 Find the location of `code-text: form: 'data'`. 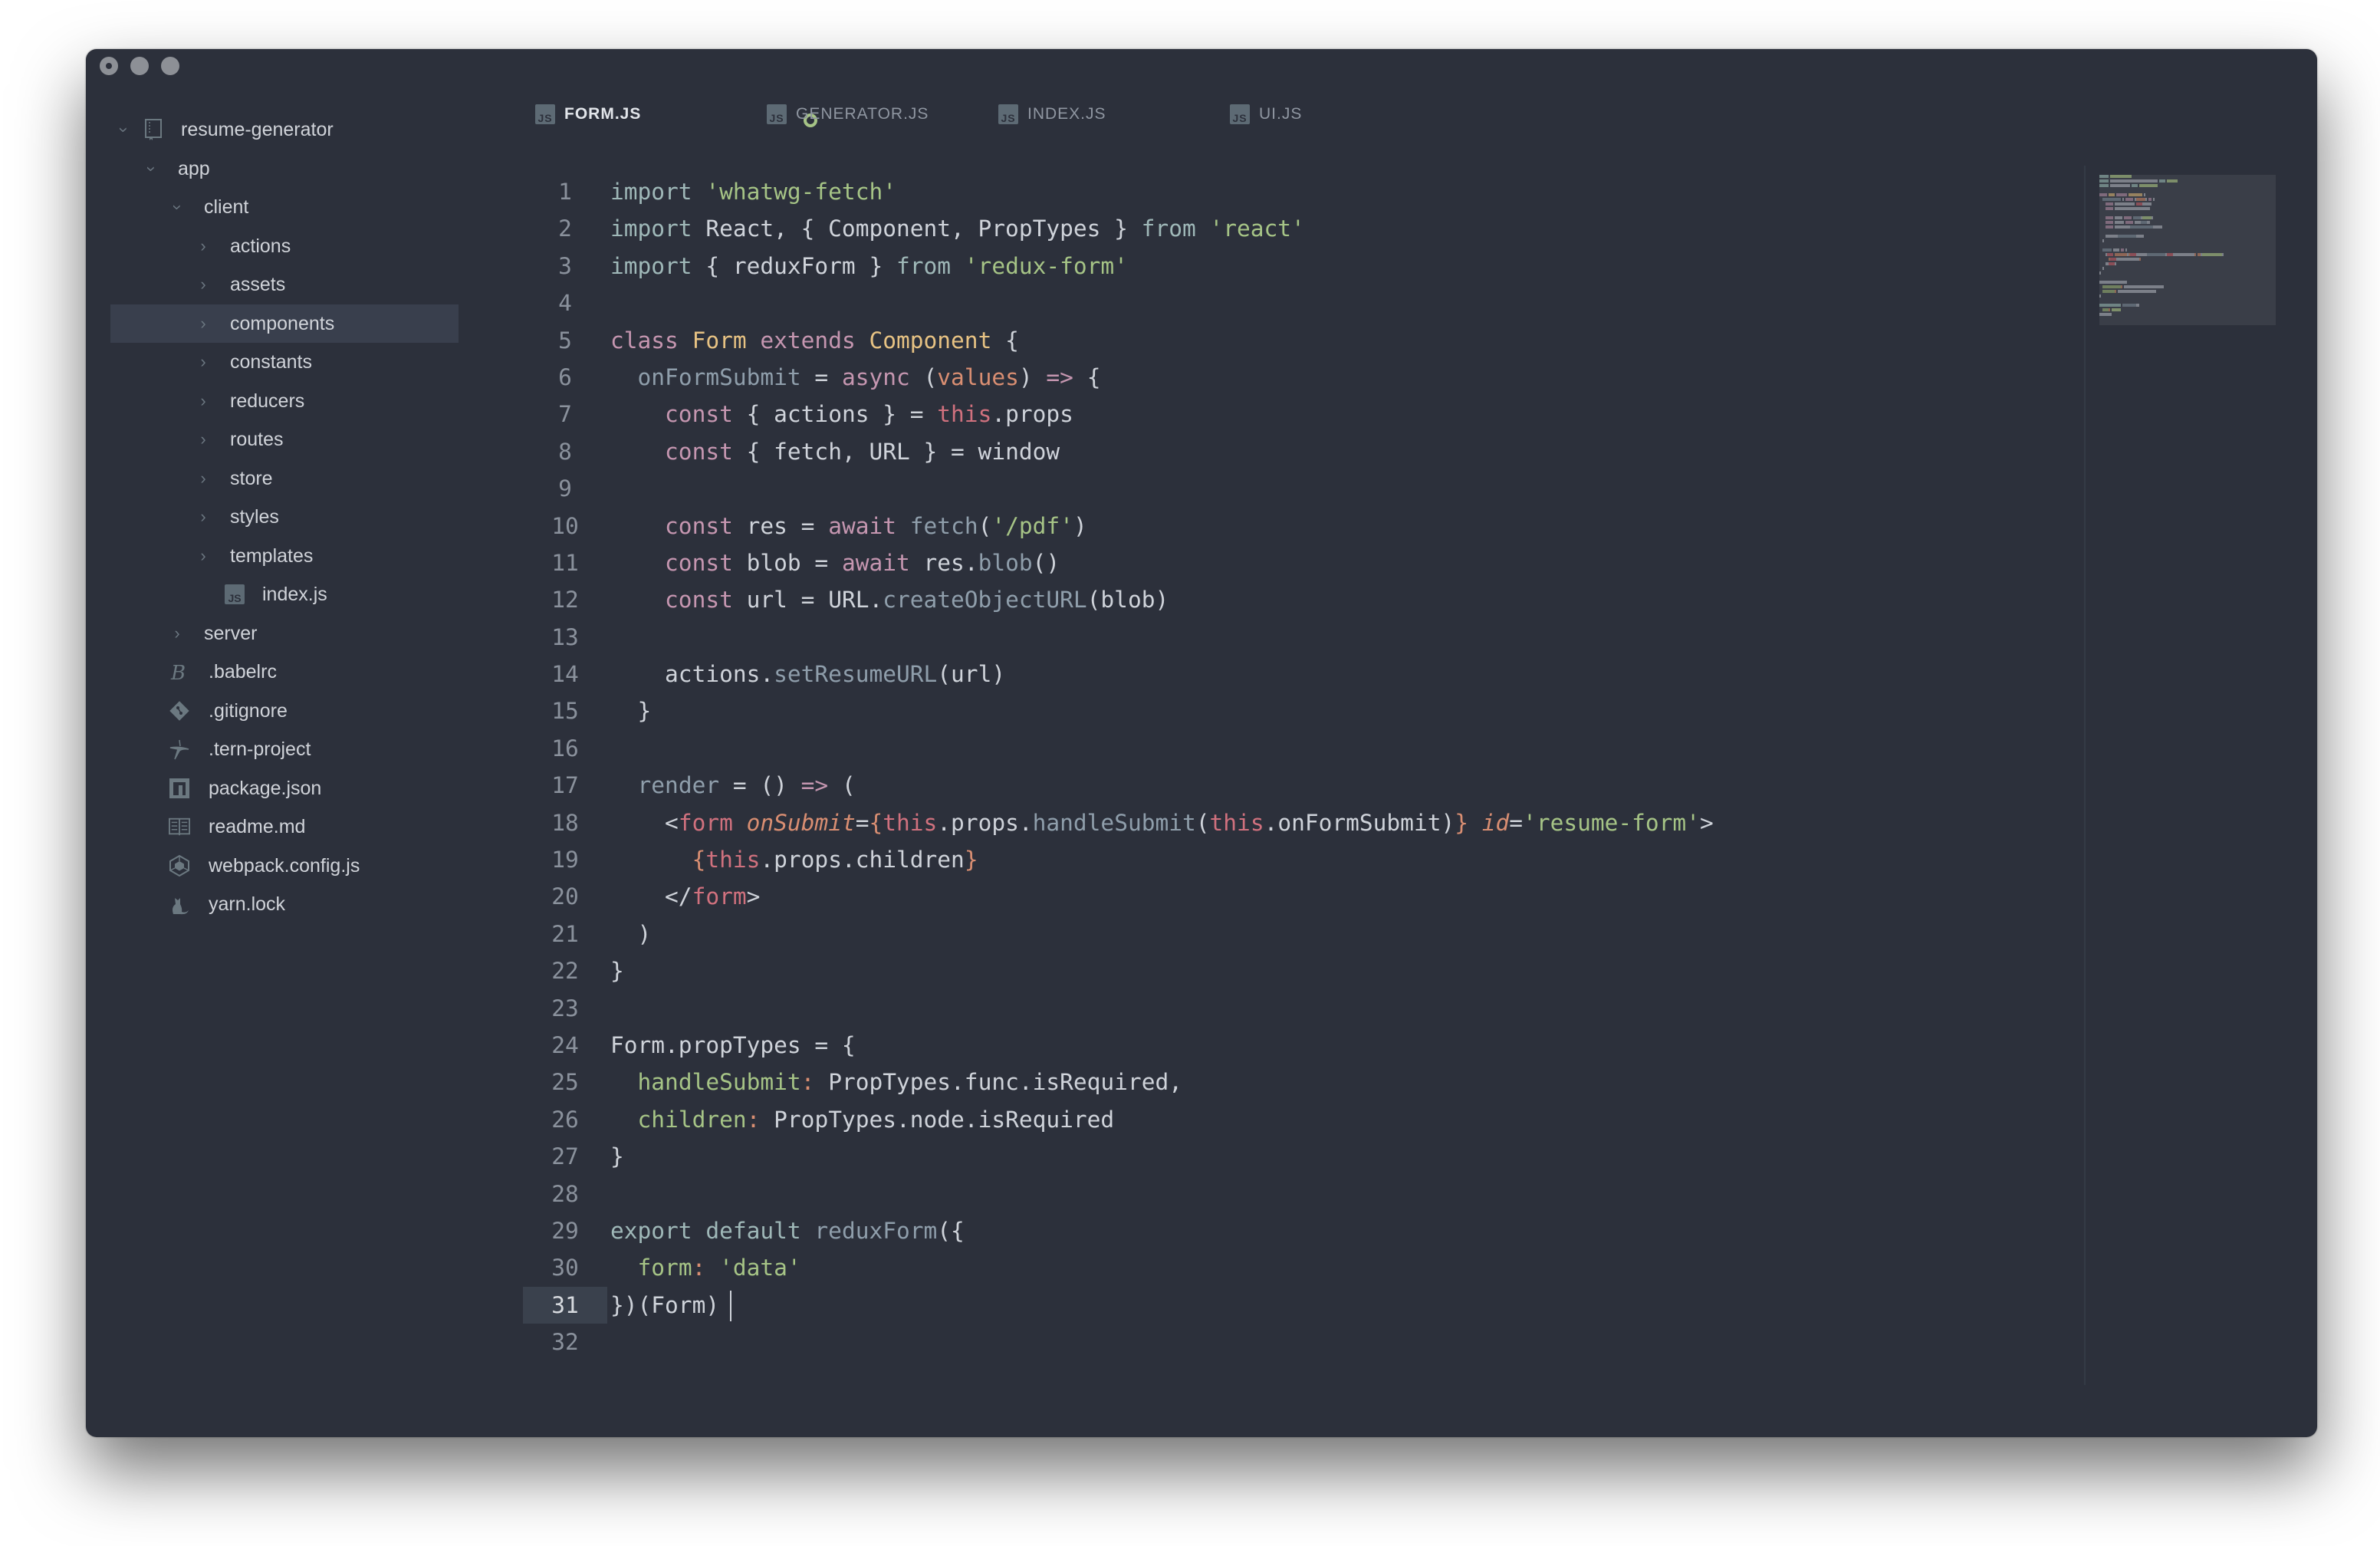

code-text: form: 'data' is located at coordinates (719, 1268).